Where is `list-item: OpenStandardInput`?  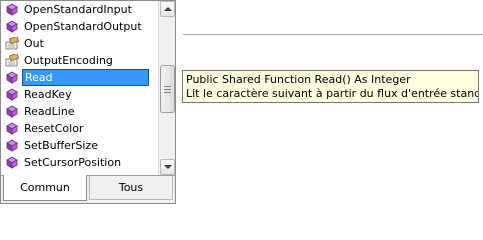
list-item: OpenStandardInput is located at coordinates (79, 9).